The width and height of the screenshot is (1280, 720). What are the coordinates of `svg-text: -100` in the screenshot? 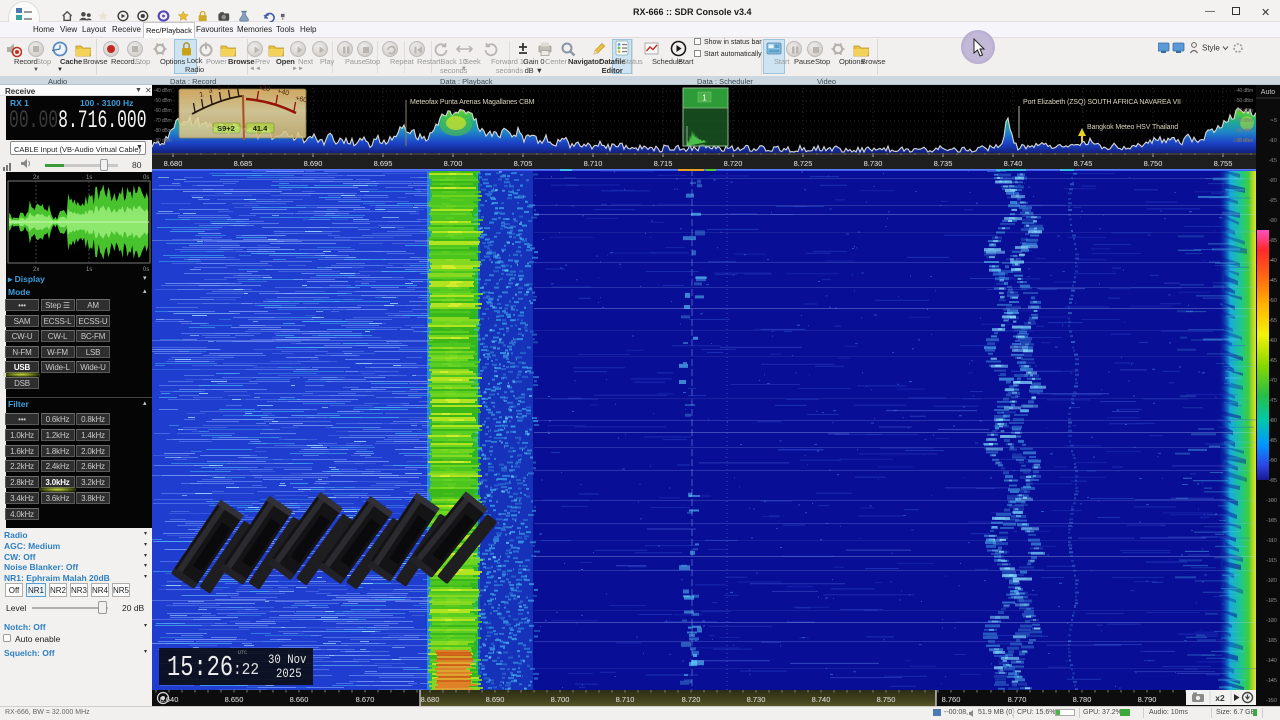 It's located at (1271, 501).